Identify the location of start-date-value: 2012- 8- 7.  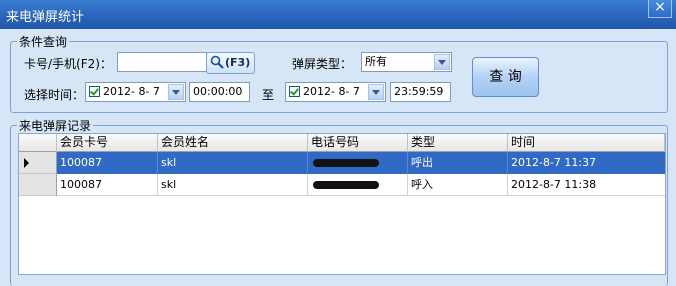
(131, 91).